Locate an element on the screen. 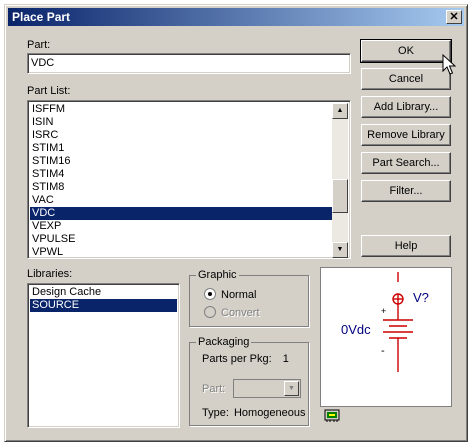 Image resolution: width=472 pixels, height=447 pixels. scroll-up-icon: ▲ is located at coordinates (340, 111).